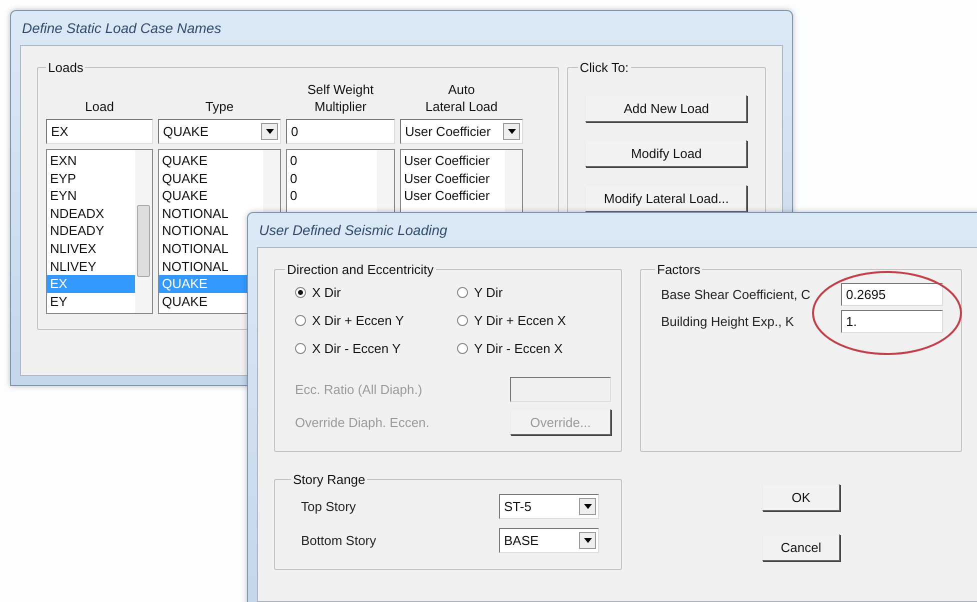 This screenshot has width=977, height=602. Describe the element at coordinates (801, 497) in the screenshot. I see `dialog-button: OK` at that location.